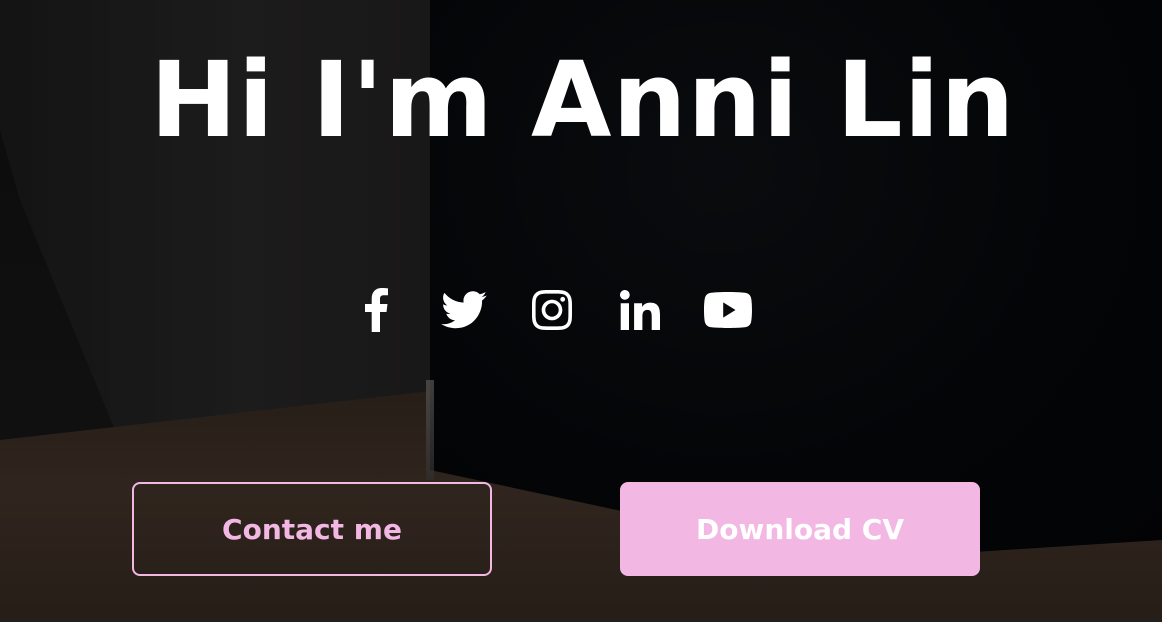  I want to click on linkedin-icon, so click(640, 310).